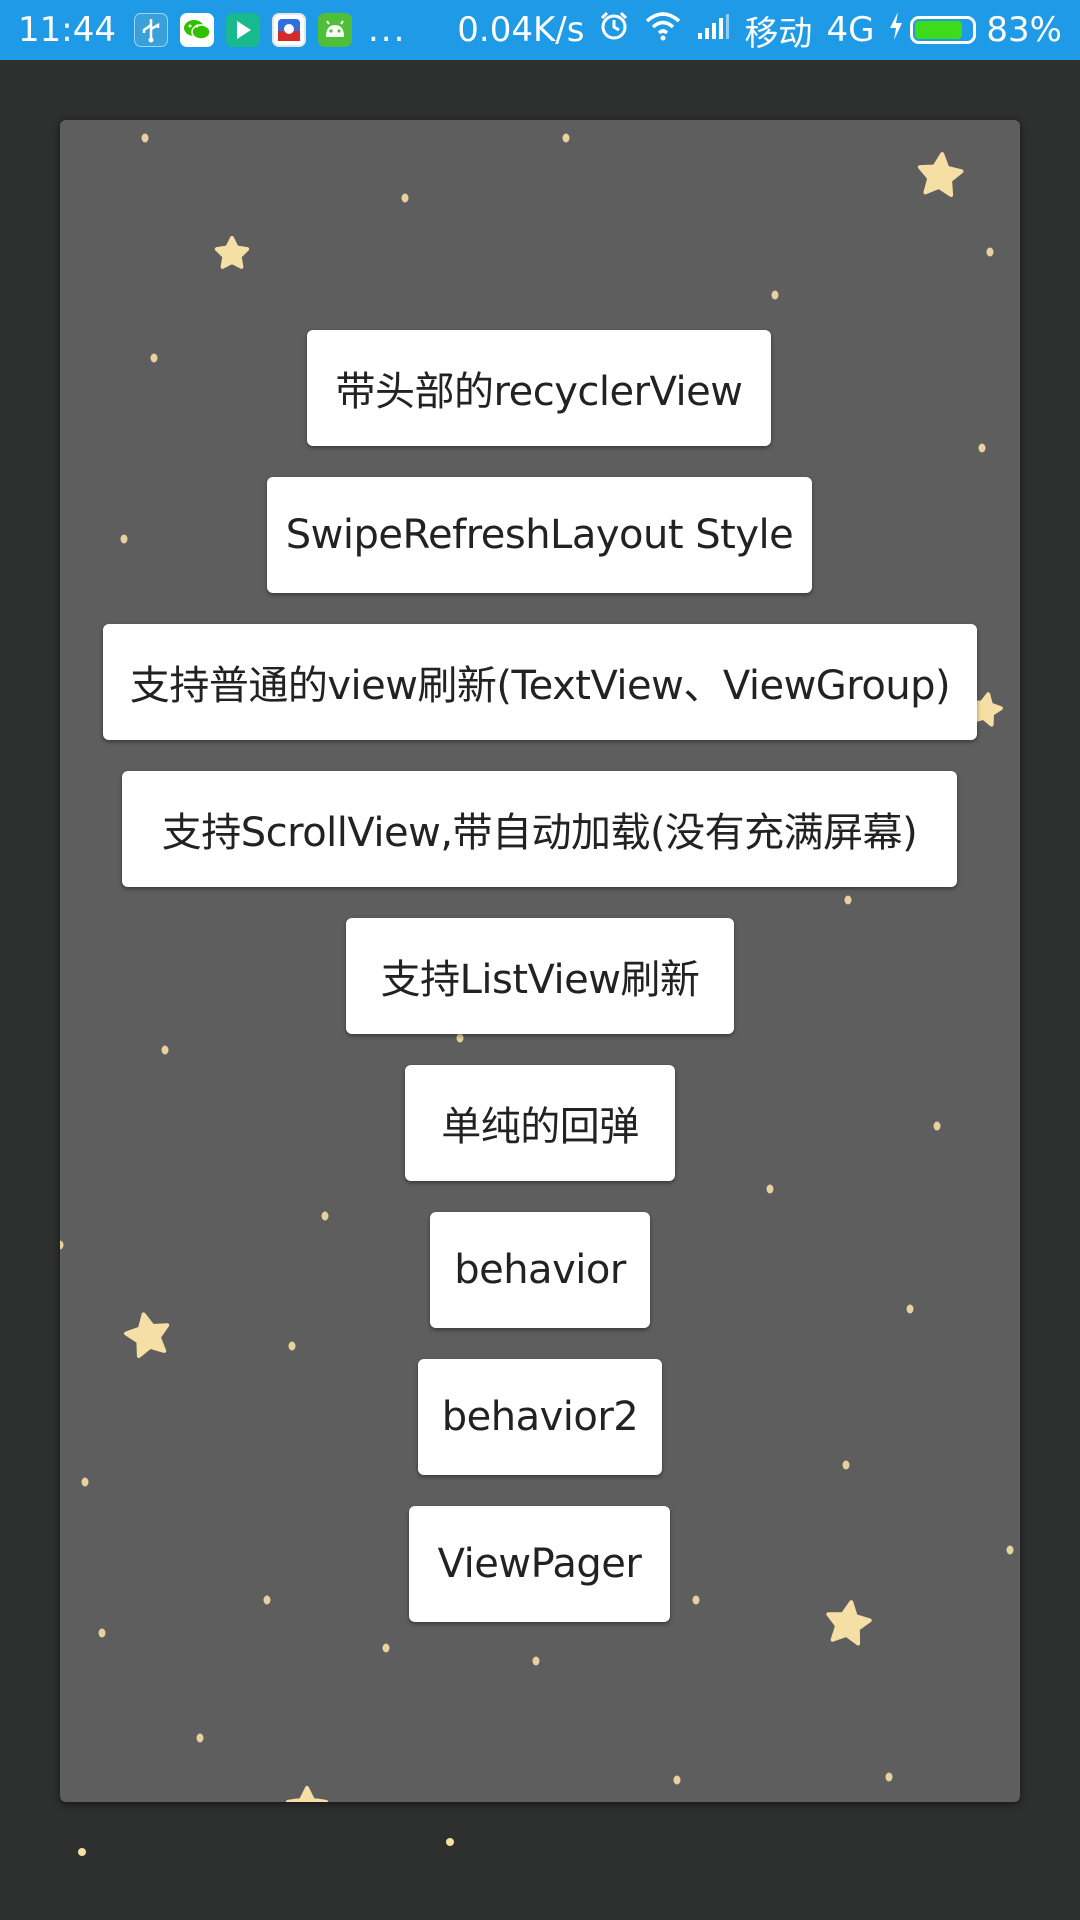 Image resolution: width=1080 pixels, height=1920 pixels. I want to click on wechat-icon, so click(196, 30).